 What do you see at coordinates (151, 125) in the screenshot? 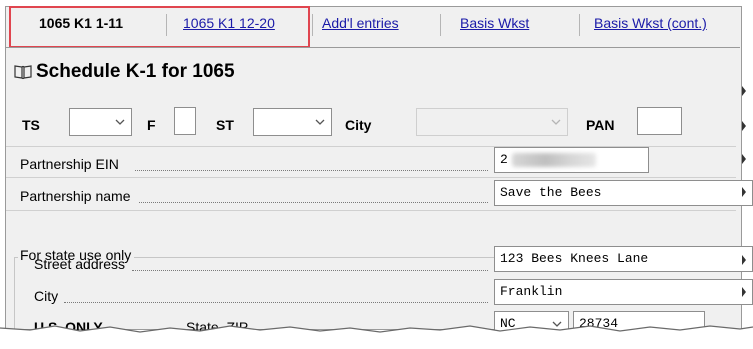
I see `f-label: F` at bounding box center [151, 125].